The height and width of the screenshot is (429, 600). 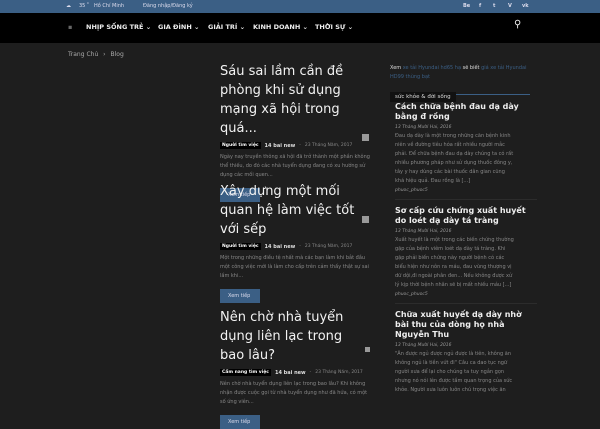 What do you see at coordinates (83, 54) in the screenshot?
I see `breadcrumb-home: Trang Chủ` at bounding box center [83, 54].